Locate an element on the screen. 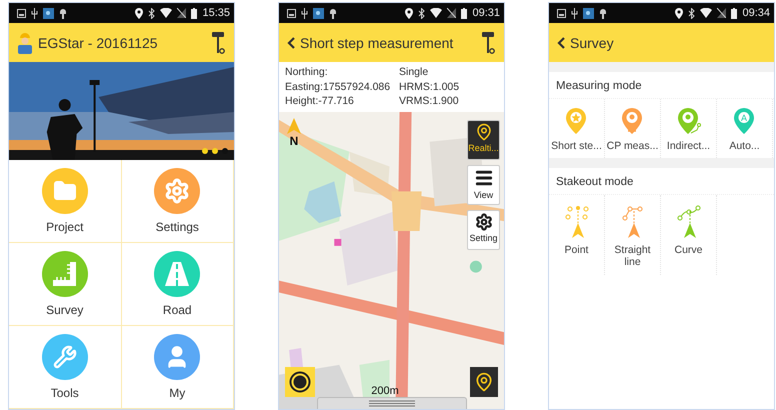 The height and width of the screenshot is (410, 776). screen-title: Short step measurement is located at coordinates (377, 42).